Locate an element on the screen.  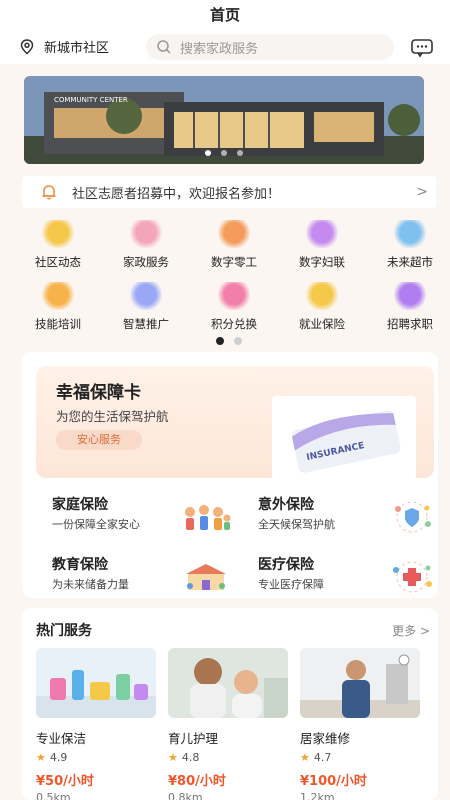
grid-item-label: 智慧推广 is located at coordinates (146, 324).